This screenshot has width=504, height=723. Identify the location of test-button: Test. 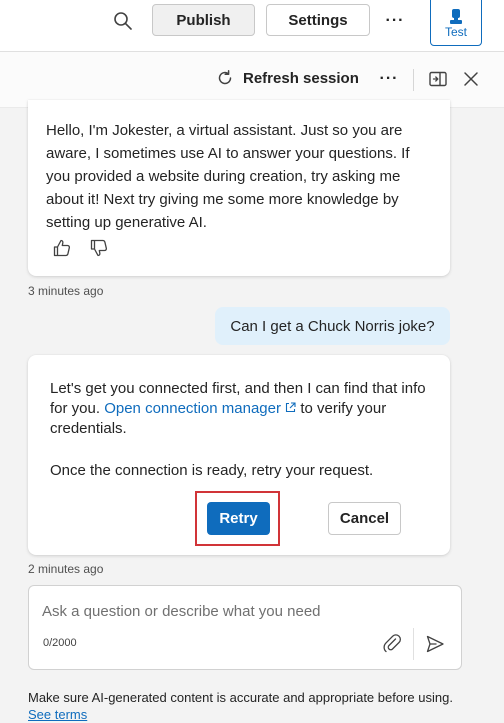
(456, 23).